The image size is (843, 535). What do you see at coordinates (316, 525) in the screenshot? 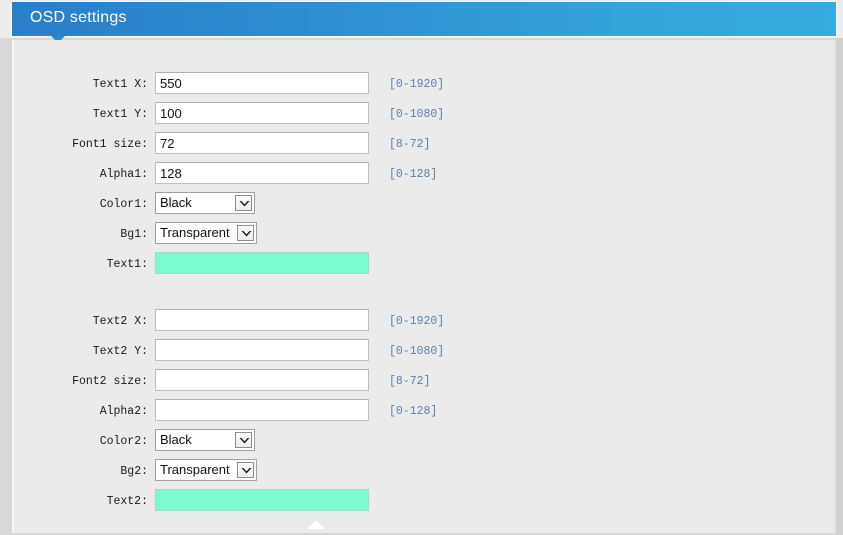
I see `triangle-up-icon` at bounding box center [316, 525].